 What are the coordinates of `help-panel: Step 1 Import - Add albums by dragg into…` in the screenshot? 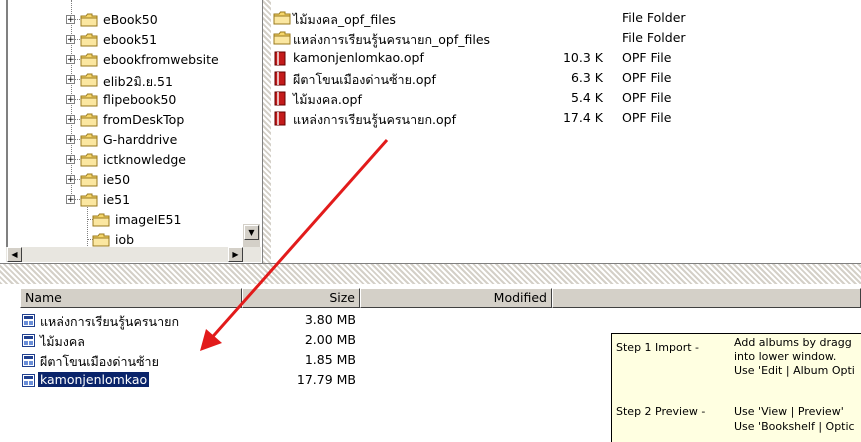 It's located at (736, 387).